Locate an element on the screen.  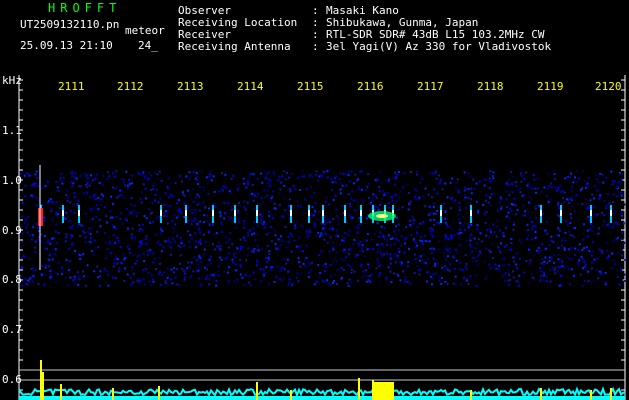
level-spike is located at coordinates (611, 394).